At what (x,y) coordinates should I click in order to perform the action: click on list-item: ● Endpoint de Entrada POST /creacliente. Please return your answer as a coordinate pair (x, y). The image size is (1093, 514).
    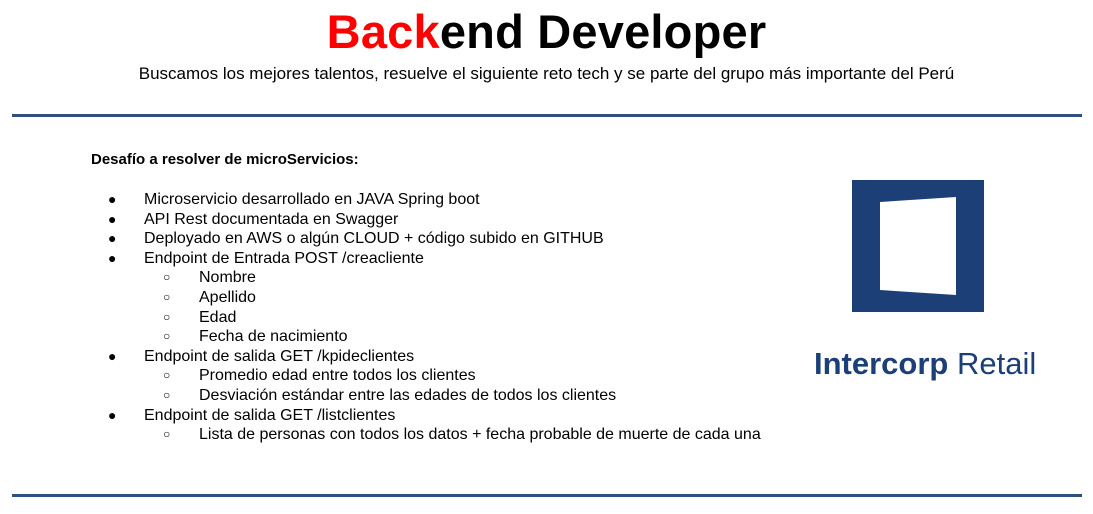
    Looking at the image, I should click on (400, 259).